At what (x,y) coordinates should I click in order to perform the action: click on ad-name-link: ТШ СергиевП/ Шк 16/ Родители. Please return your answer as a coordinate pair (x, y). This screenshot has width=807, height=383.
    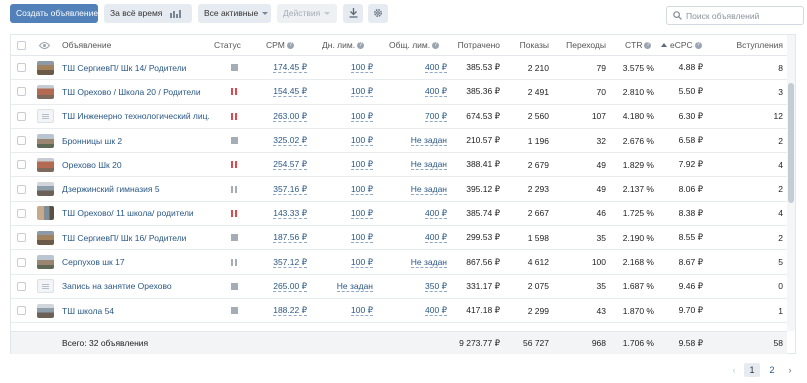
    Looking at the image, I should click on (124, 238).